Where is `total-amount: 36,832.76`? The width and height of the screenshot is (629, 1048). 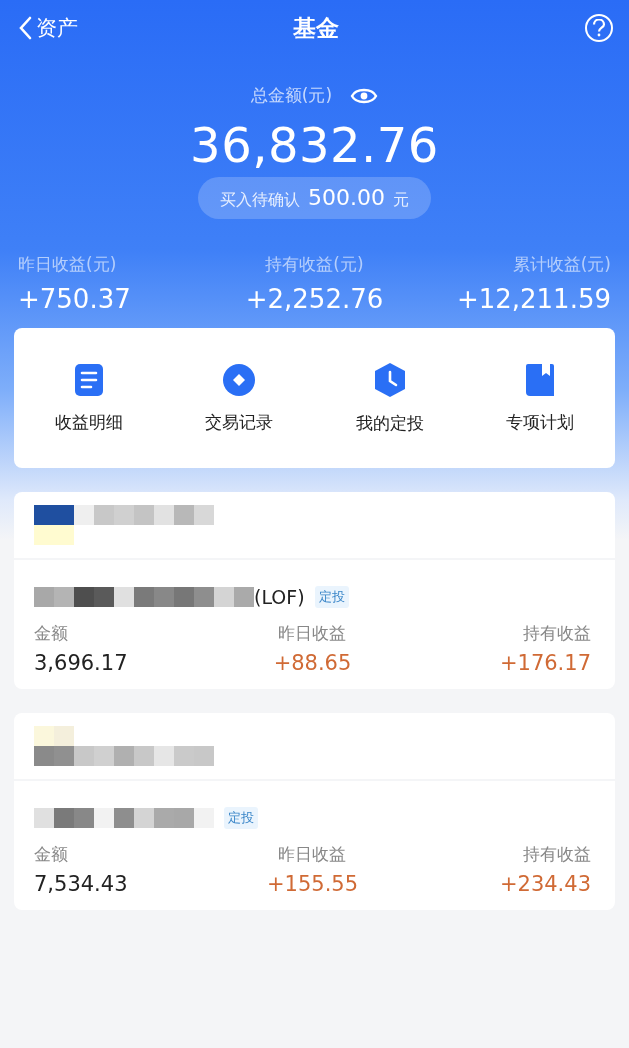 total-amount: 36,832.76 is located at coordinates (314, 145).